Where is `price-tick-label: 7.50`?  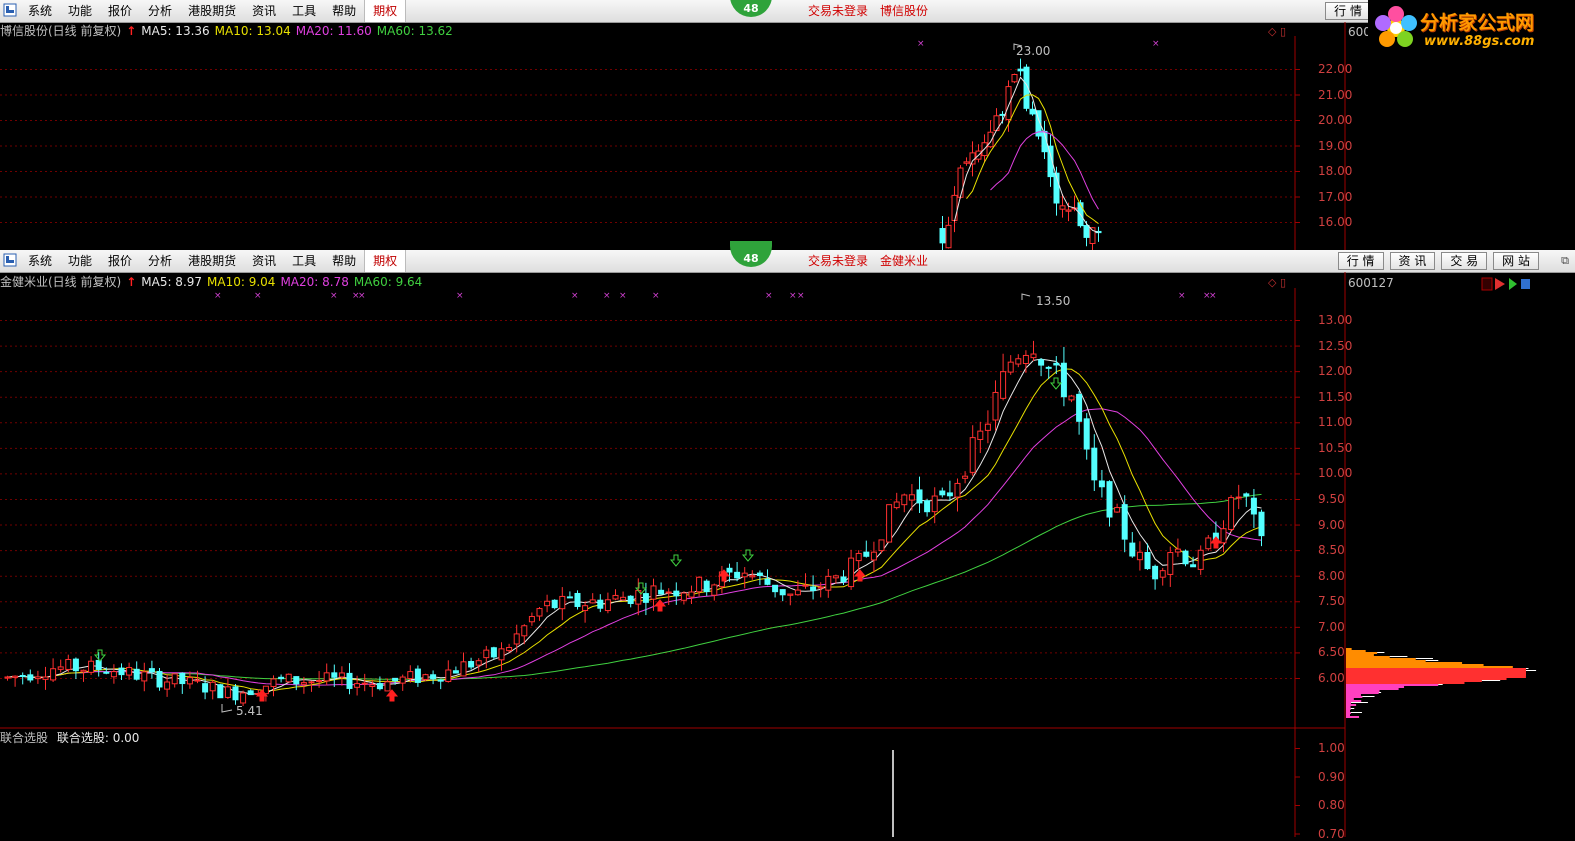
price-tick-label: 7.50 is located at coordinates (1331, 601).